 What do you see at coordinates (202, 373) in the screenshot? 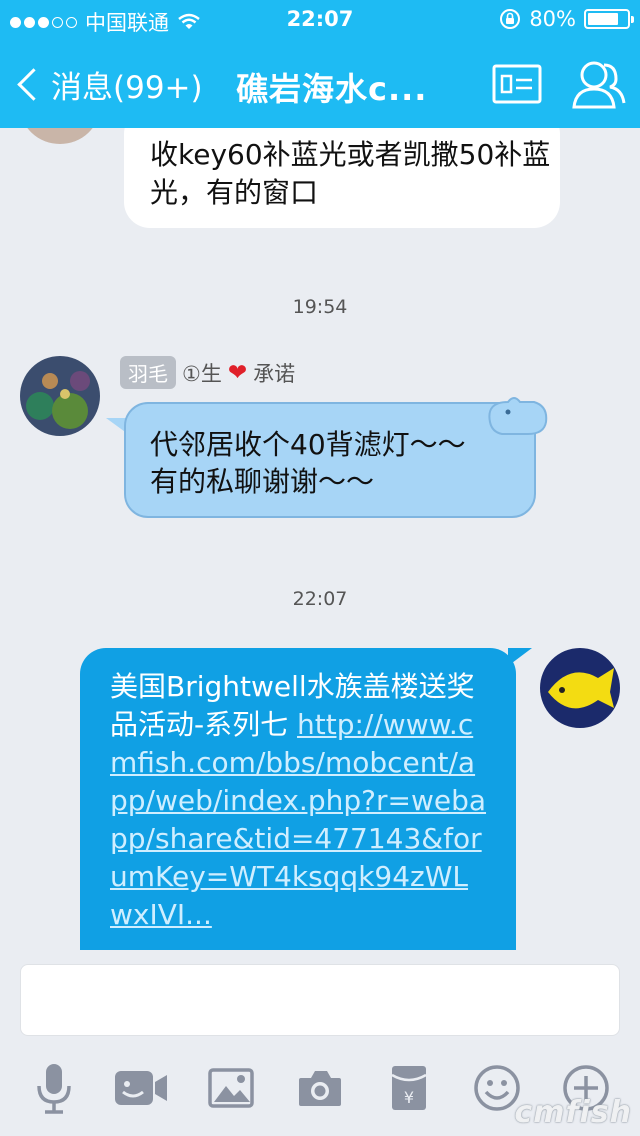
I see `sender-name: ①生` at bounding box center [202, 373].